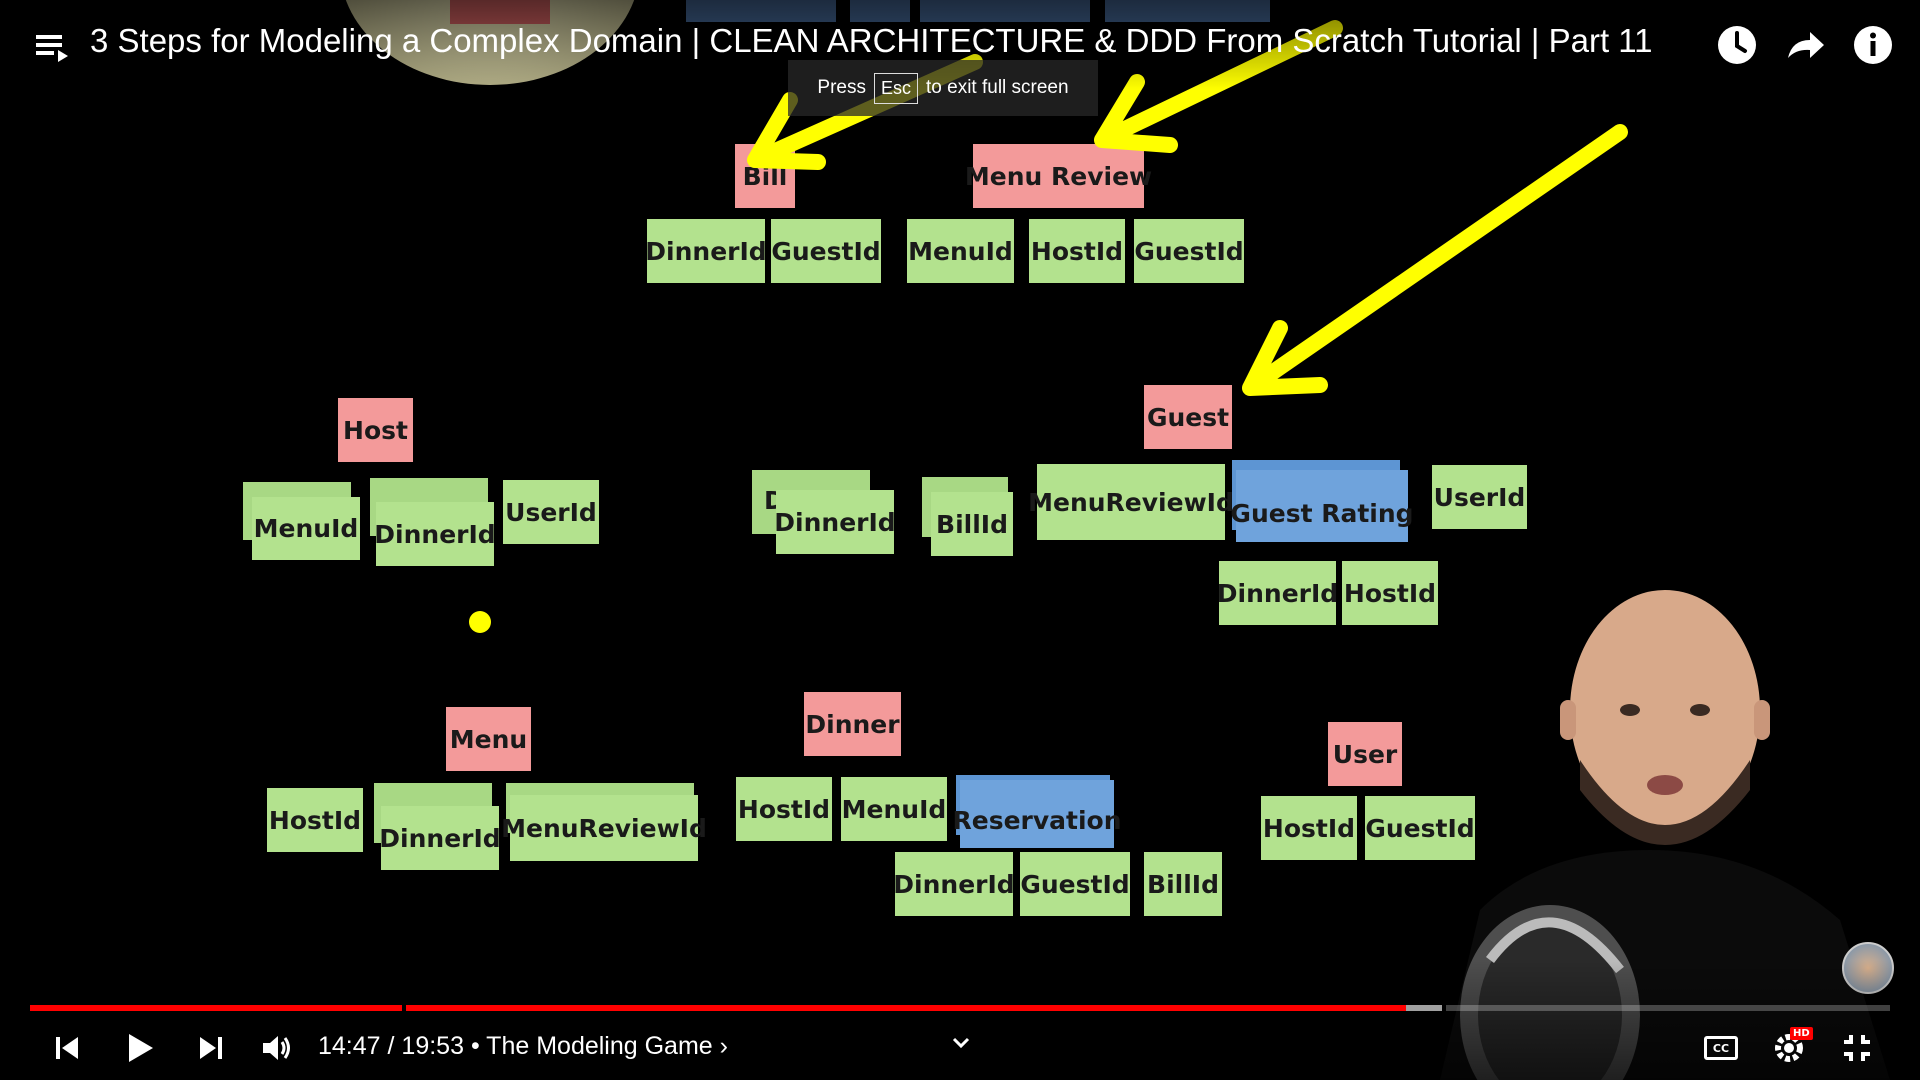 The width and height of the screenshot is (1920, 1080). I want to click on aggregate-bill: Bill, so click(765, 176).